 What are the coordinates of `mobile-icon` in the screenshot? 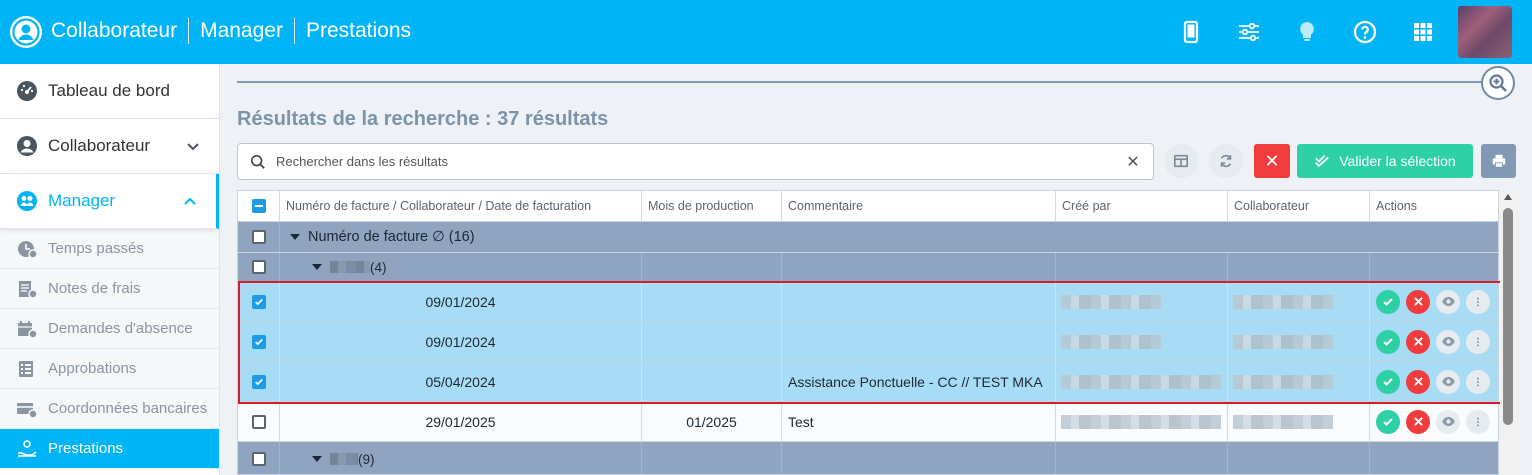 It's located at (1191, 32).